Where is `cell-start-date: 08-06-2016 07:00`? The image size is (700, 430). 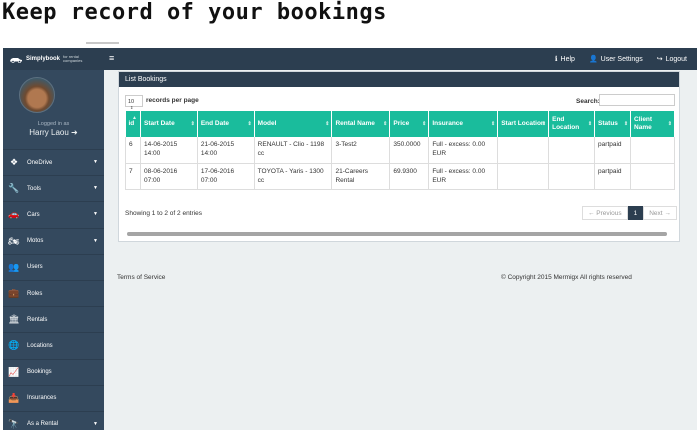 cell-start-date: 08-06-2016 07:00 is located at coordinates (169, 176).